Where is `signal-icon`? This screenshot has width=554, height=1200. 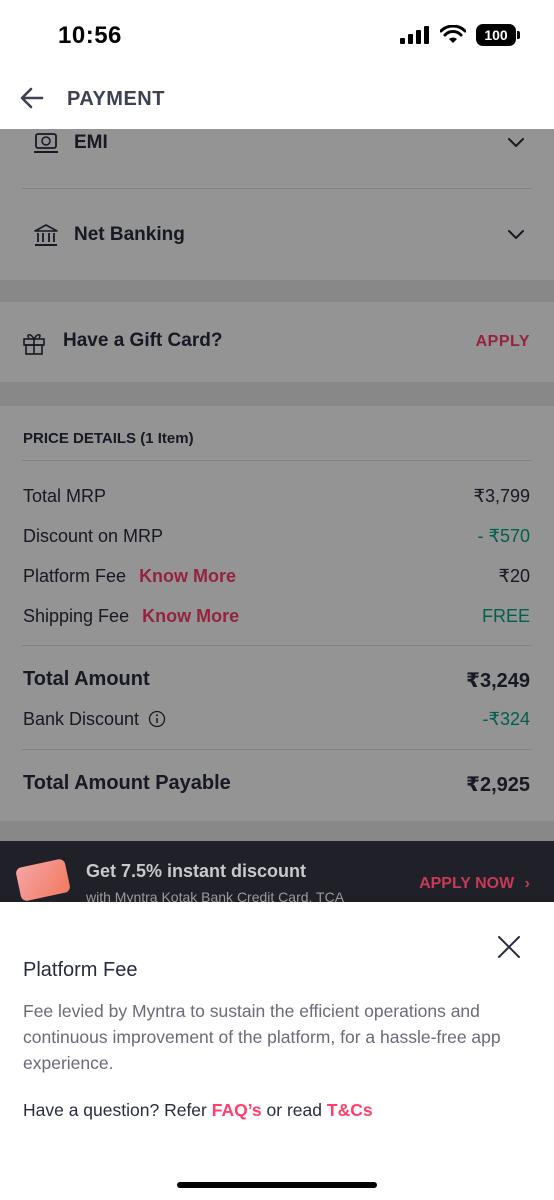 signal-icon is located at coordinates (414, 35).